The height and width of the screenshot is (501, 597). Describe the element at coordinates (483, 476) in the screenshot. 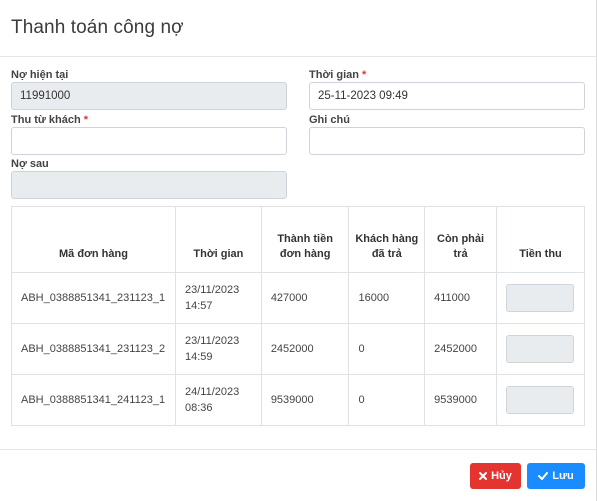

I see `close-icon` at that location.